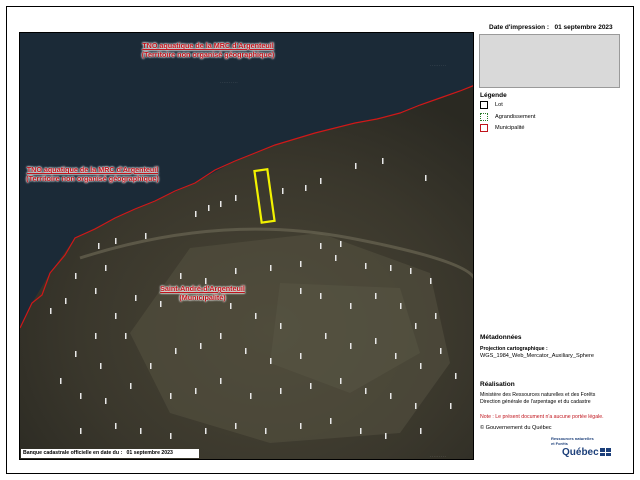 This screenshot has height=480, width=640. Describe the element at coordinates (499, 105) in the screenshot. I see `legend-item-label: Lot` at that location.